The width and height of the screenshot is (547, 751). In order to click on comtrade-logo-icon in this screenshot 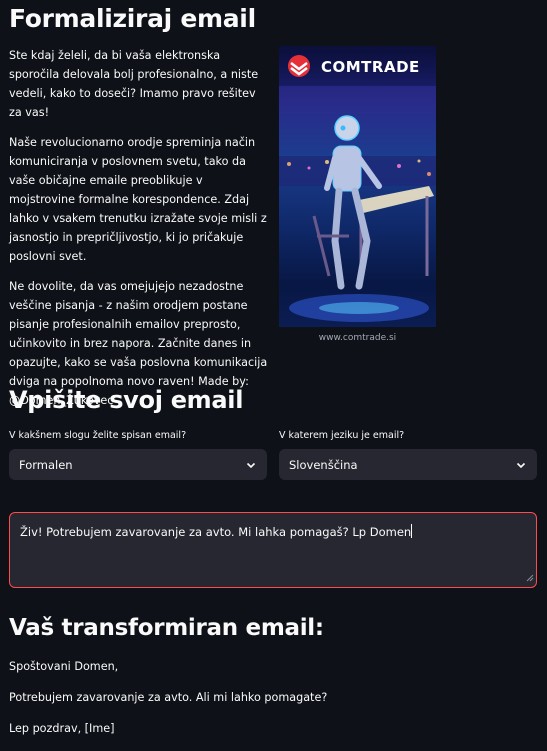, I will do `click(299, 66)`.